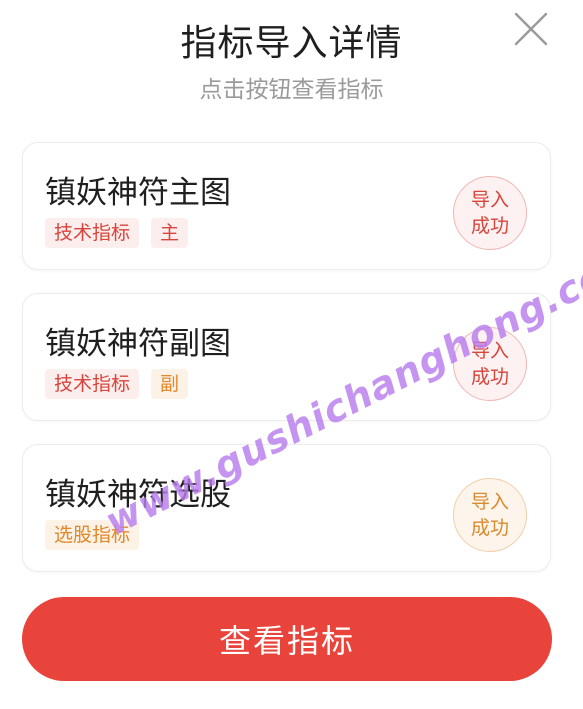  What do you see at coordinates (531, 29) in the screenshot?
I see `close-icon` at bounding box center [531, 29].